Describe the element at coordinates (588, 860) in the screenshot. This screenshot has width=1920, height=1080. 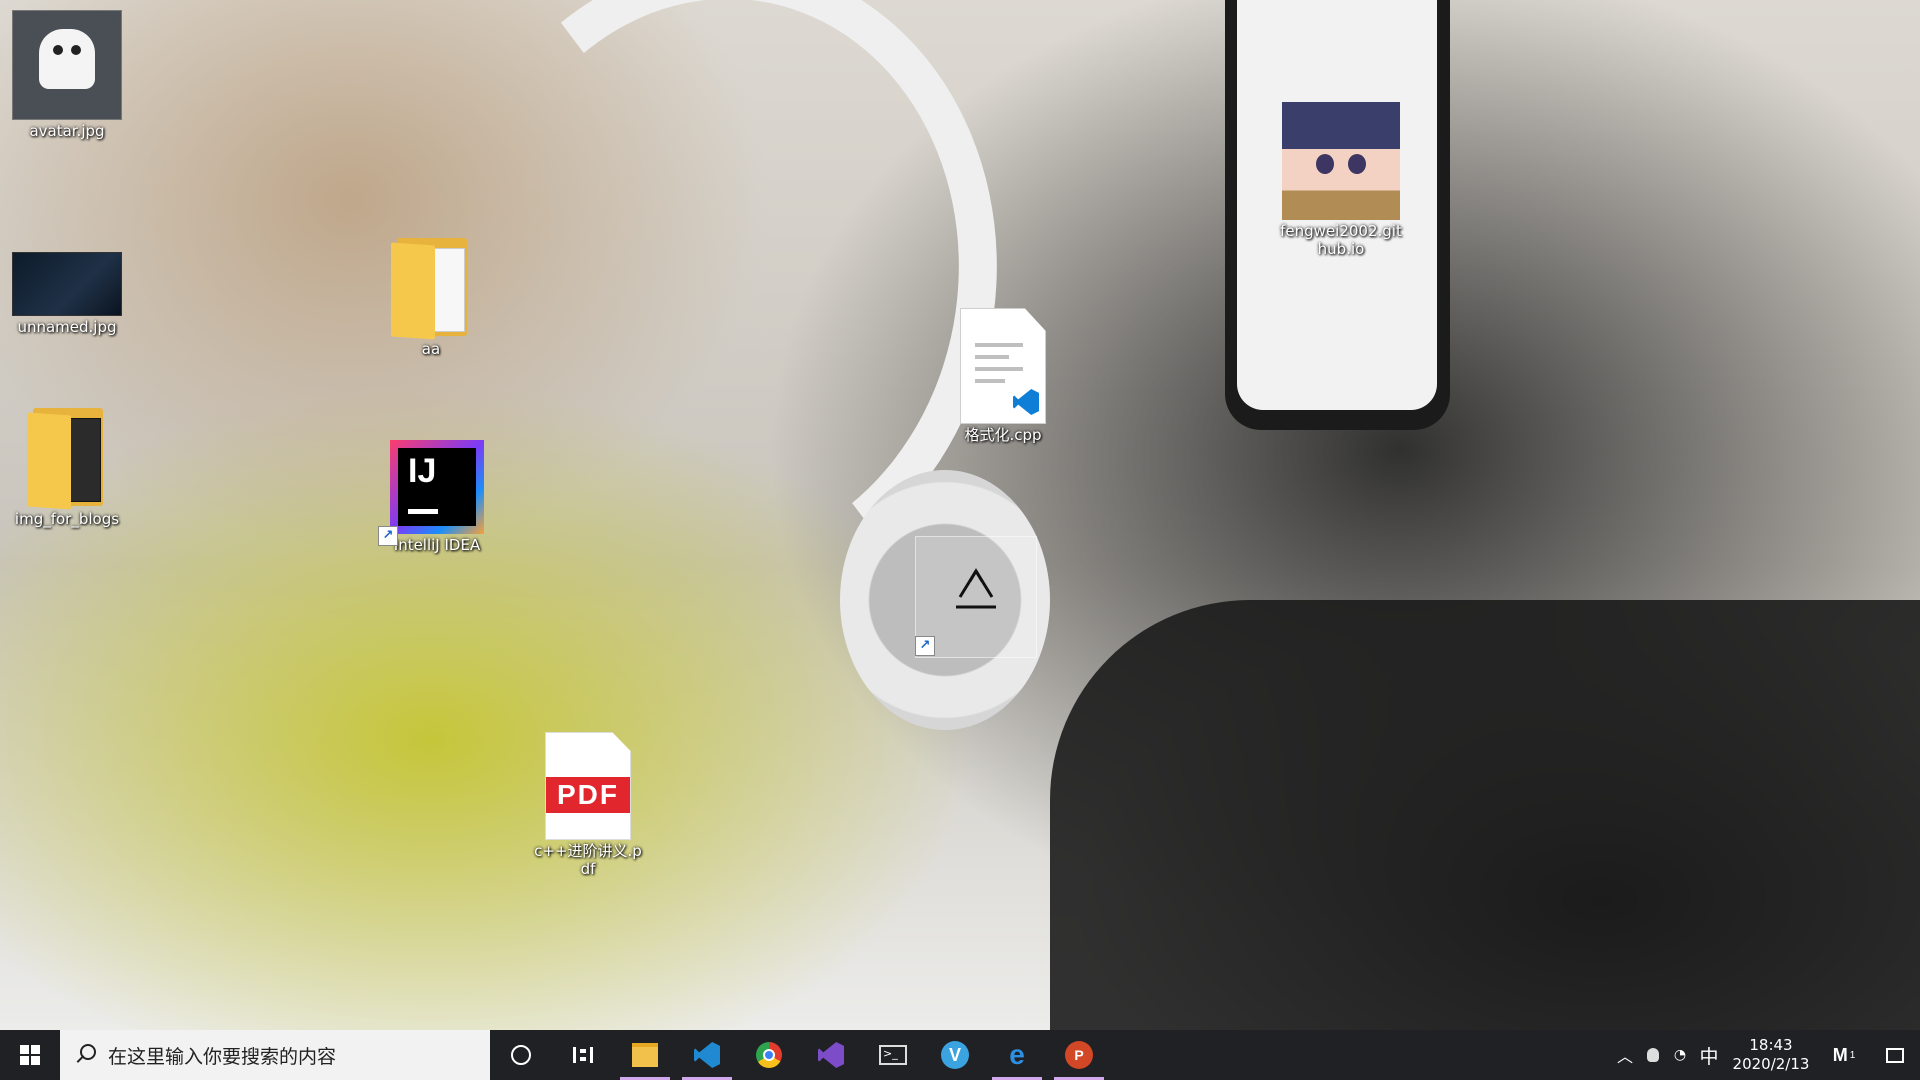
I see `desktop-icon-label: c++进阶讲义.pdf` at that location.